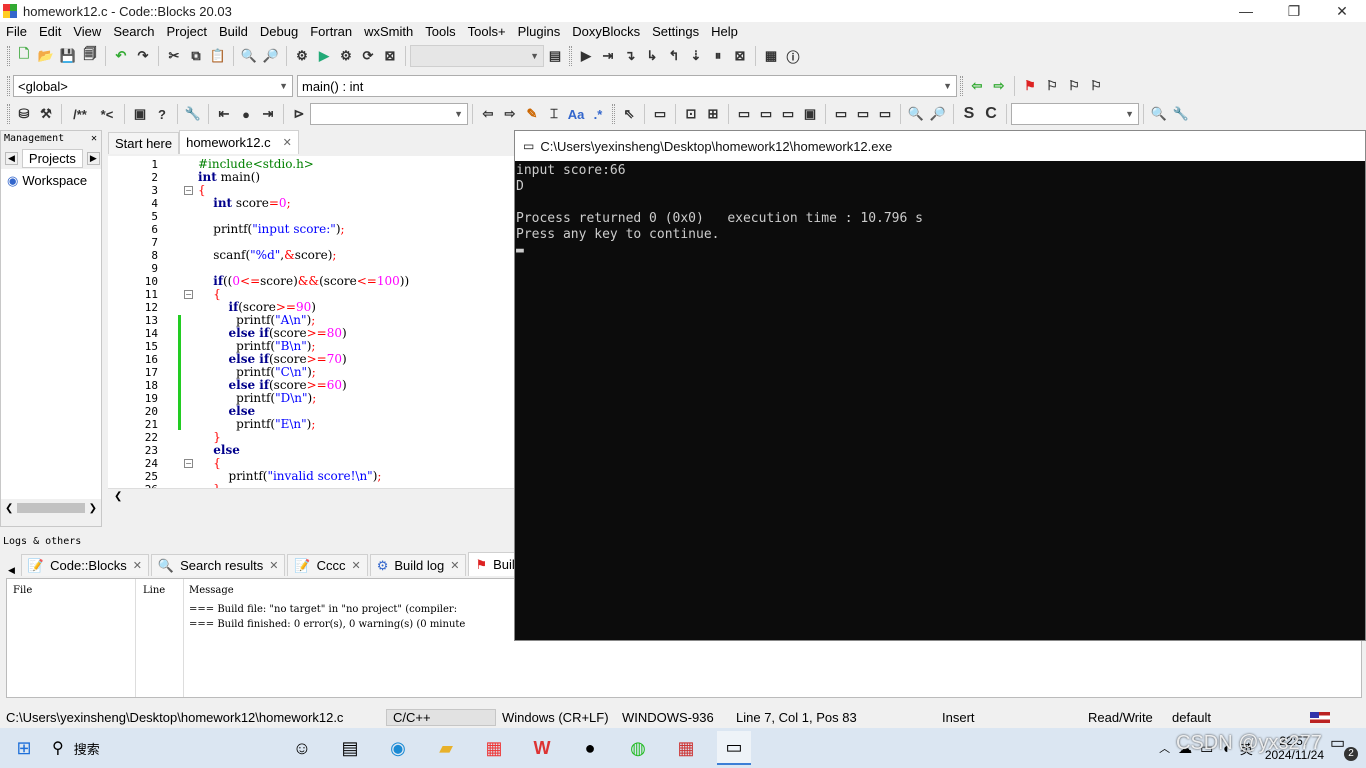 Image resolution: width=1366 pixels, height=768 pixels. What do you see at coordinates (279, 32) in the screenshot?
I see `menu-debug: Debug` at bounding box center [279, 32].